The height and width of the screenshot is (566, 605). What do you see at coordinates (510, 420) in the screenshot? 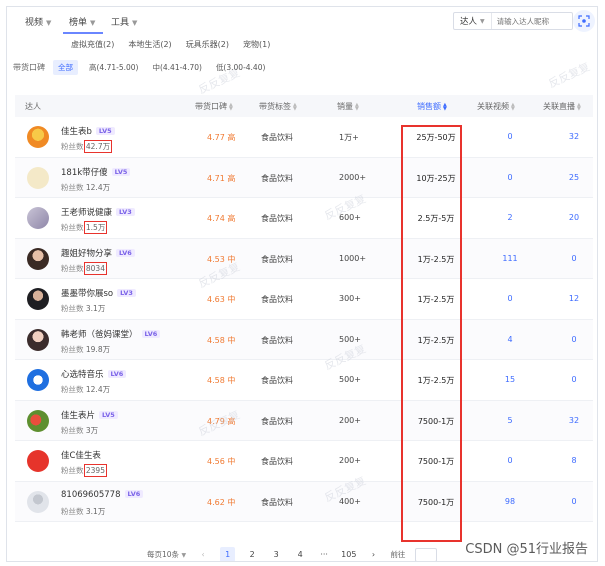
I see `videos-link: 5` at bounding box center [510, 420].